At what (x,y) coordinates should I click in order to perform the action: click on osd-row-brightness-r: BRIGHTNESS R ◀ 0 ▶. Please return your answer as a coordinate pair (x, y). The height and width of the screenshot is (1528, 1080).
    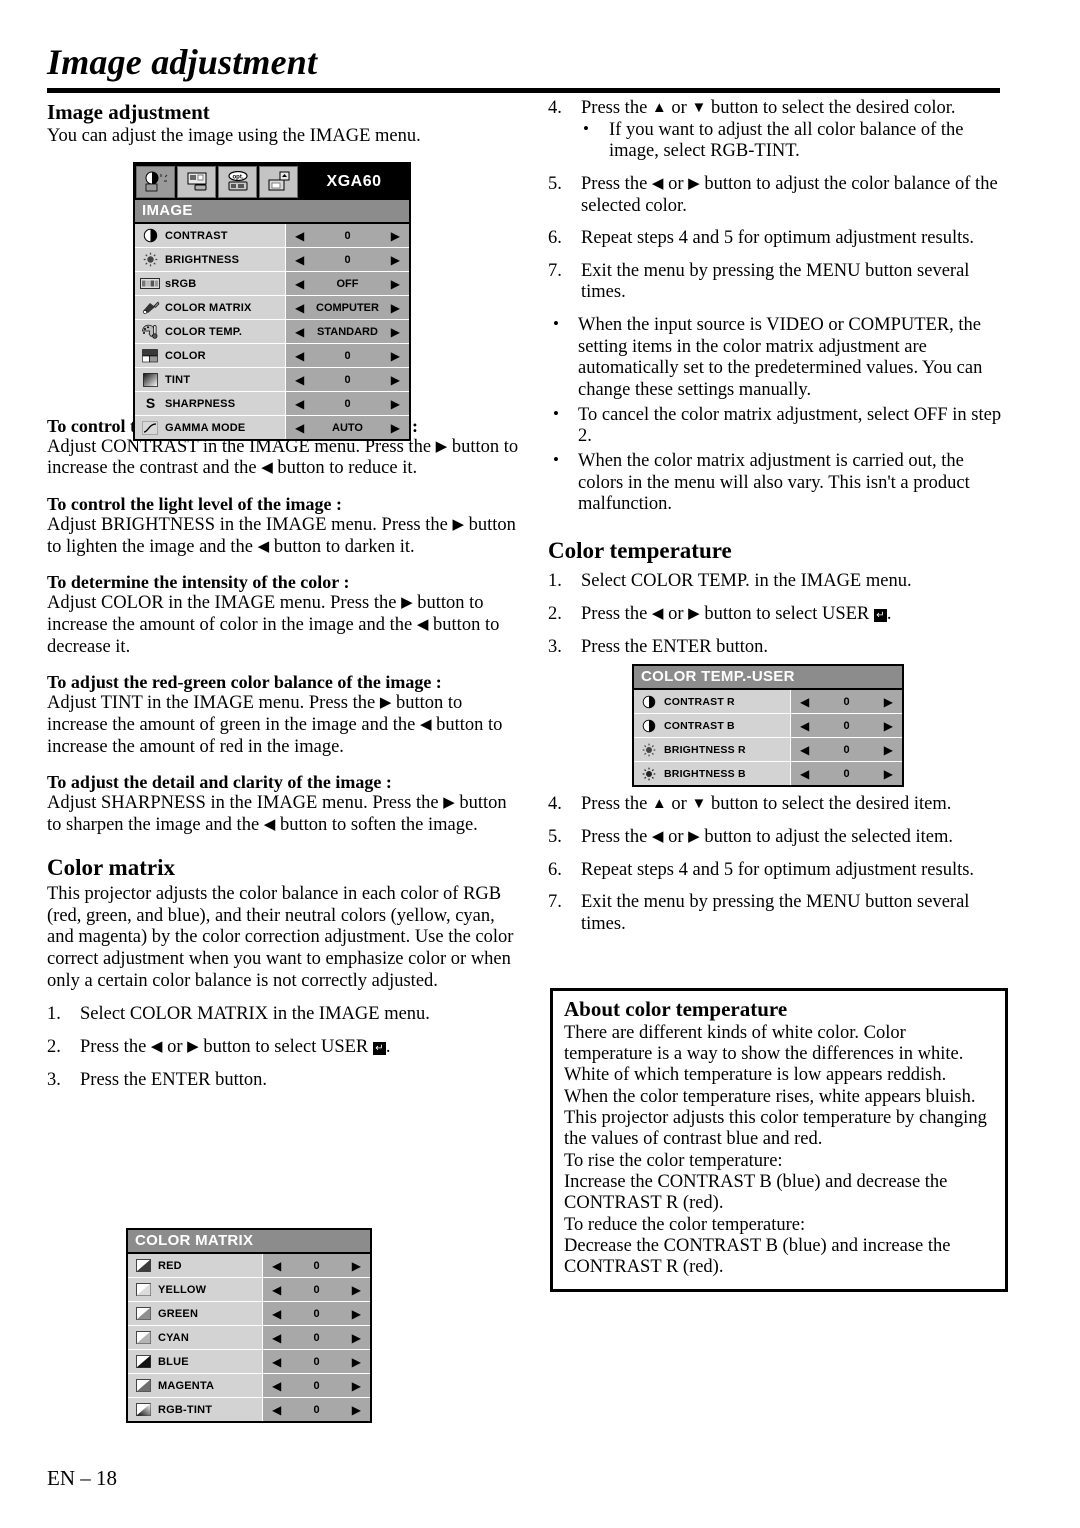
    Looking at the image, I should click on (768, 750).